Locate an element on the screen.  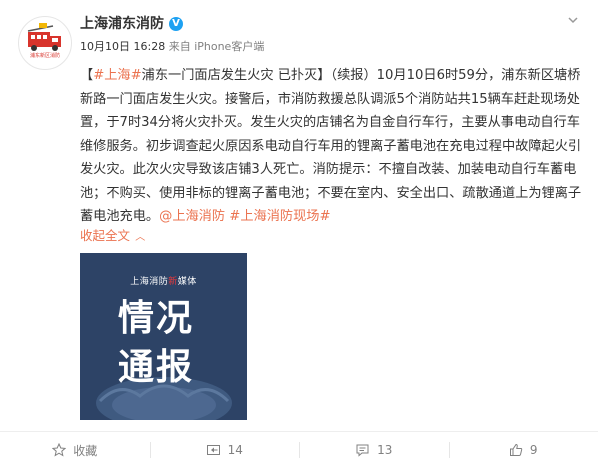
like-count: 9 is located at coordinates (533, 450).